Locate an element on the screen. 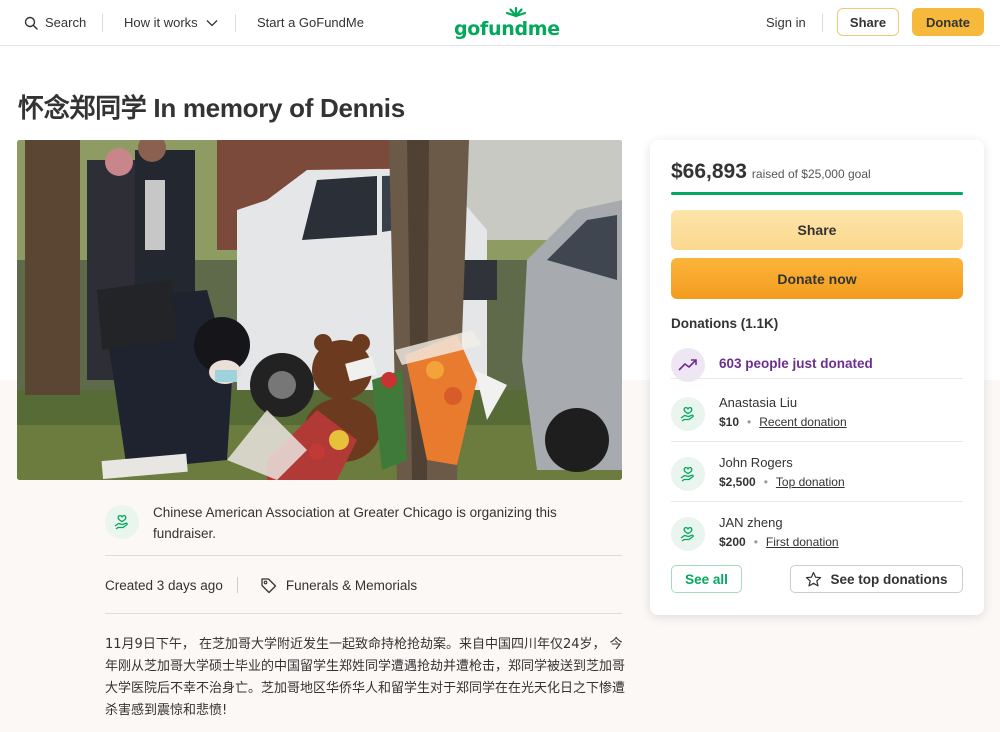  organizer-avatar is located at coordinates (122, 522).